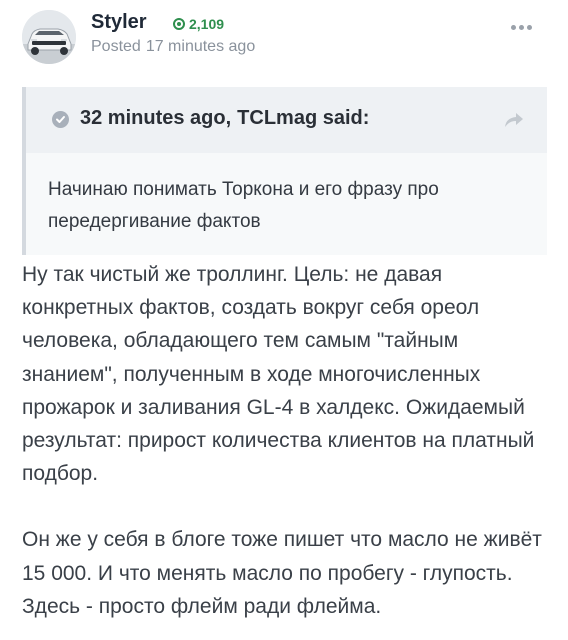  What do you see at coordinates (303, 118) in the screenshot?
I see `quote-author: TCLmag said:` at bounding box center [303, 118].